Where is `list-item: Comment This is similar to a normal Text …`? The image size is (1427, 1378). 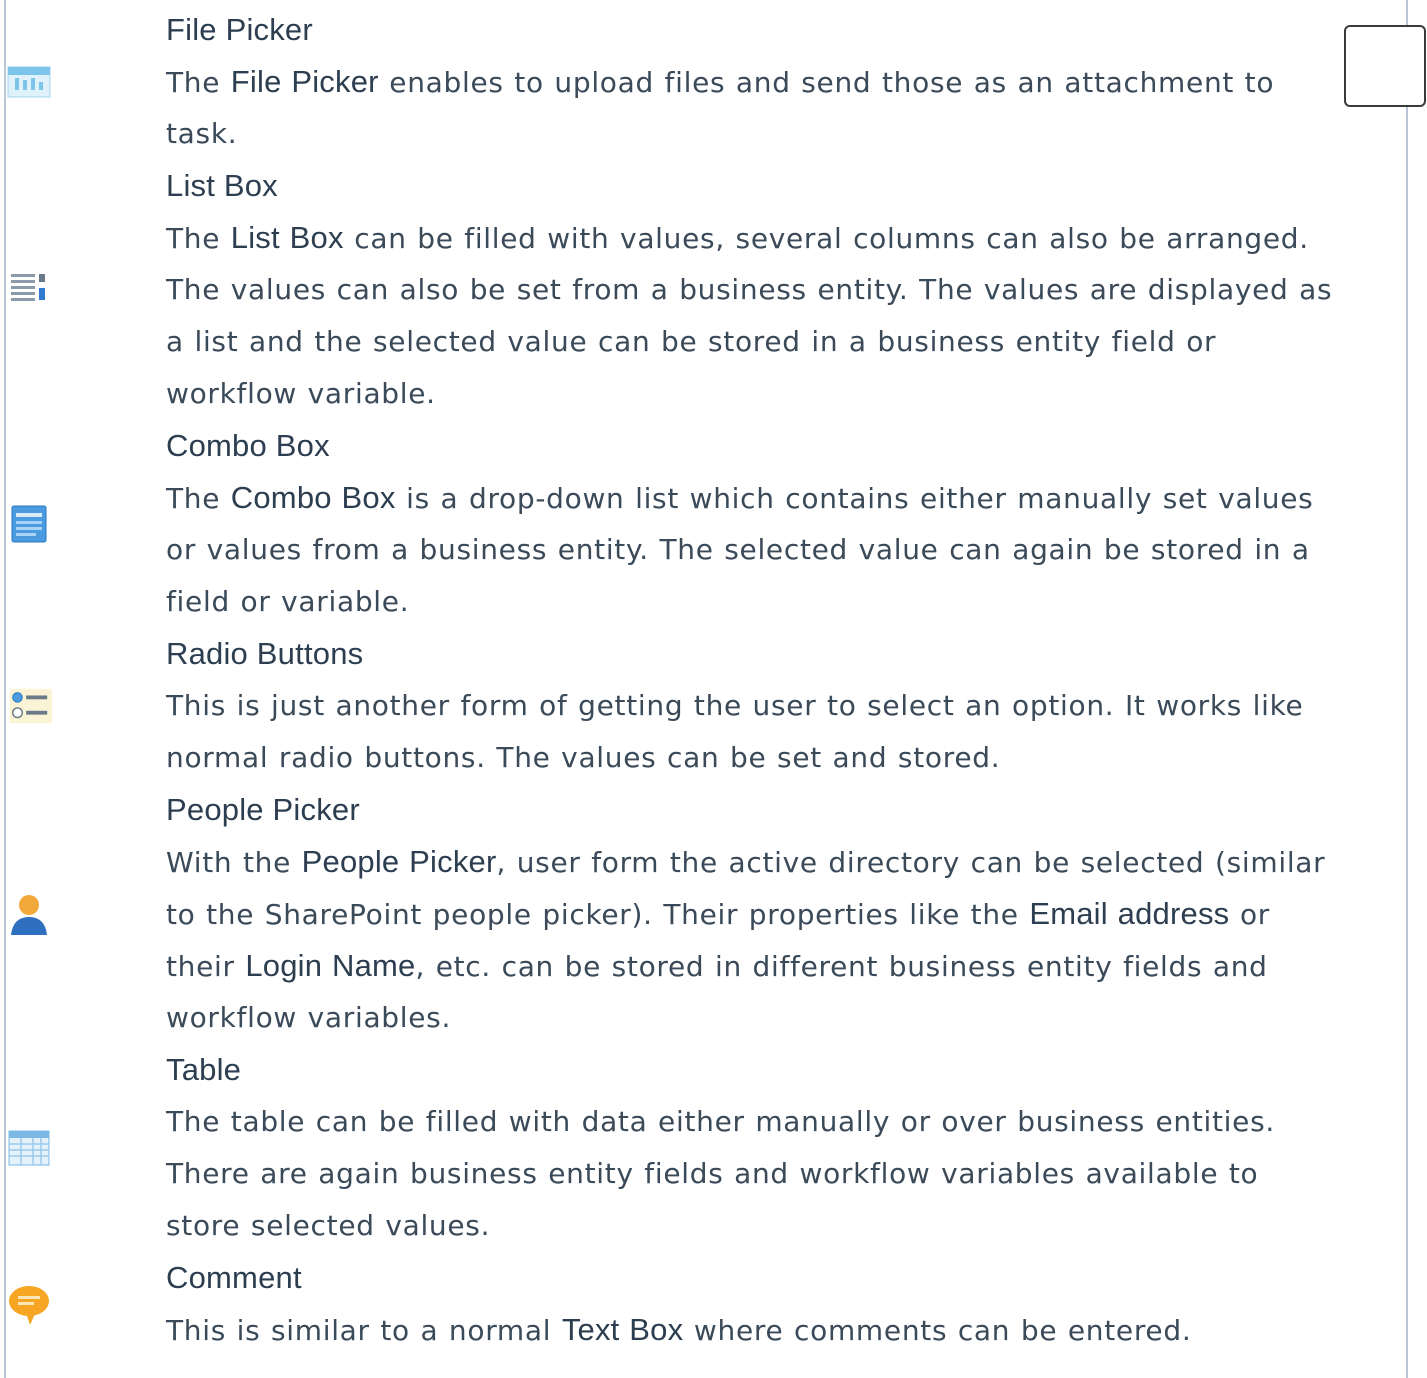 list-item: Comment This is similar to a normal Text … is located at coordinates (707, 1304).